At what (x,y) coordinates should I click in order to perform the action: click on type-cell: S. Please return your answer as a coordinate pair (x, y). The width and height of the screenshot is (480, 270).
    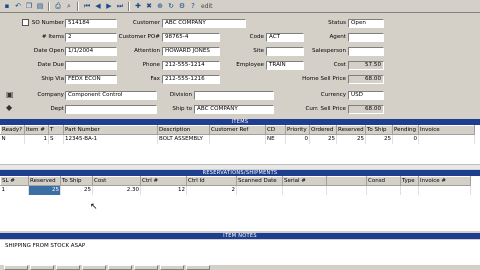
    Looking at the image, I should click on (56, 139).